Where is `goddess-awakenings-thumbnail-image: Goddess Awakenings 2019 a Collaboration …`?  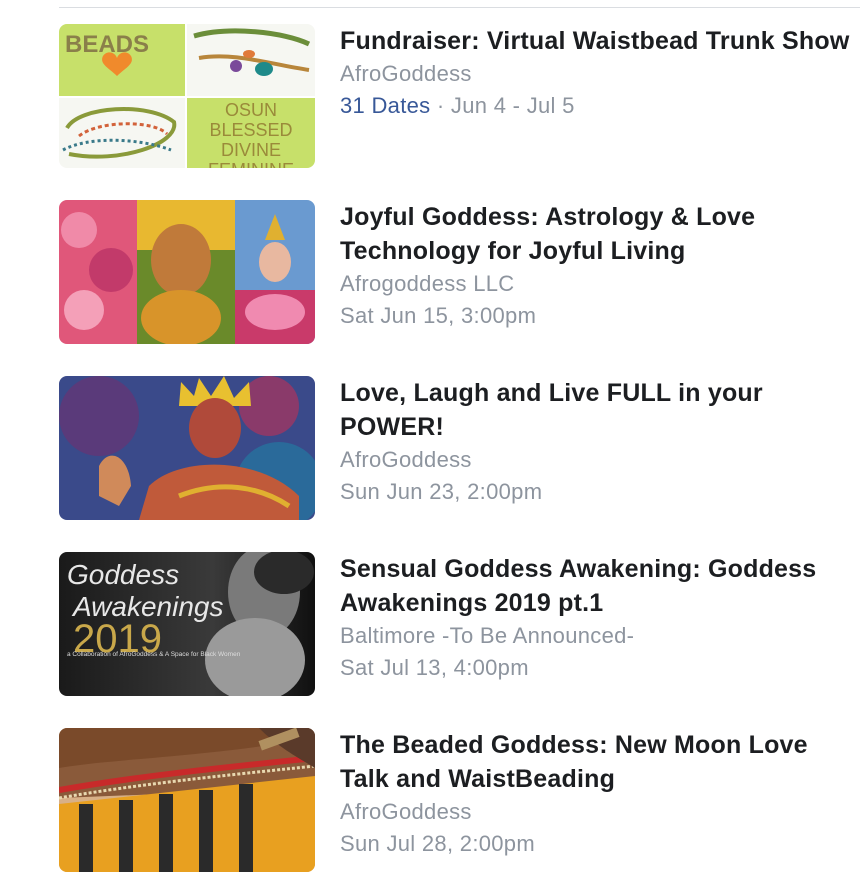 goddess-awakenings-thumbnail-image: Goddess Awakenings 2019 a Collaboration … is located at coordinates (187, 624).